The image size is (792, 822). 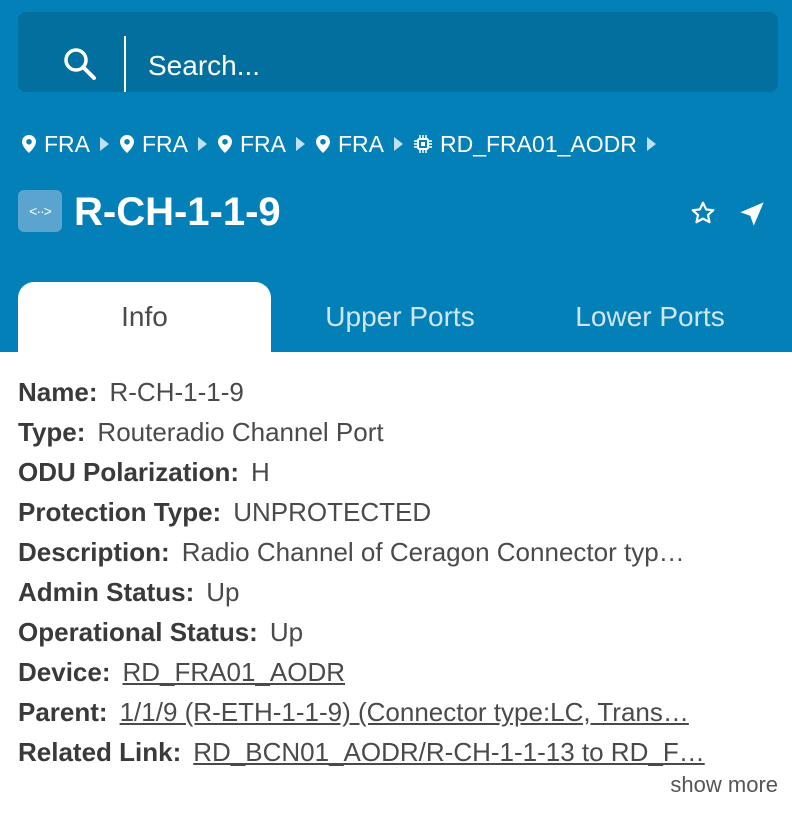 I want to click on info-row-name: Name: R-CH-1-1-9, so click(x=396, y=392).